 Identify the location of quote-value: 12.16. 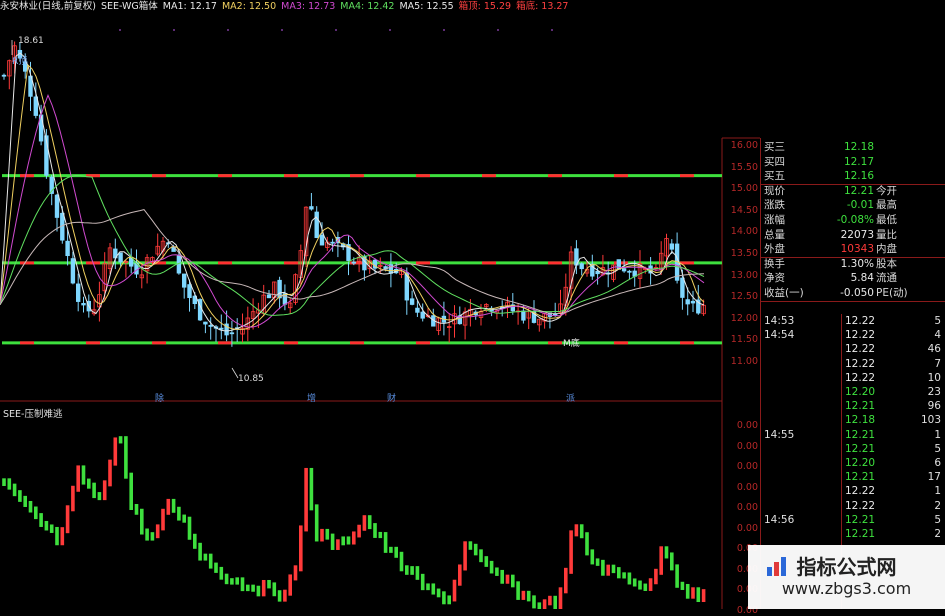
(858, 176).